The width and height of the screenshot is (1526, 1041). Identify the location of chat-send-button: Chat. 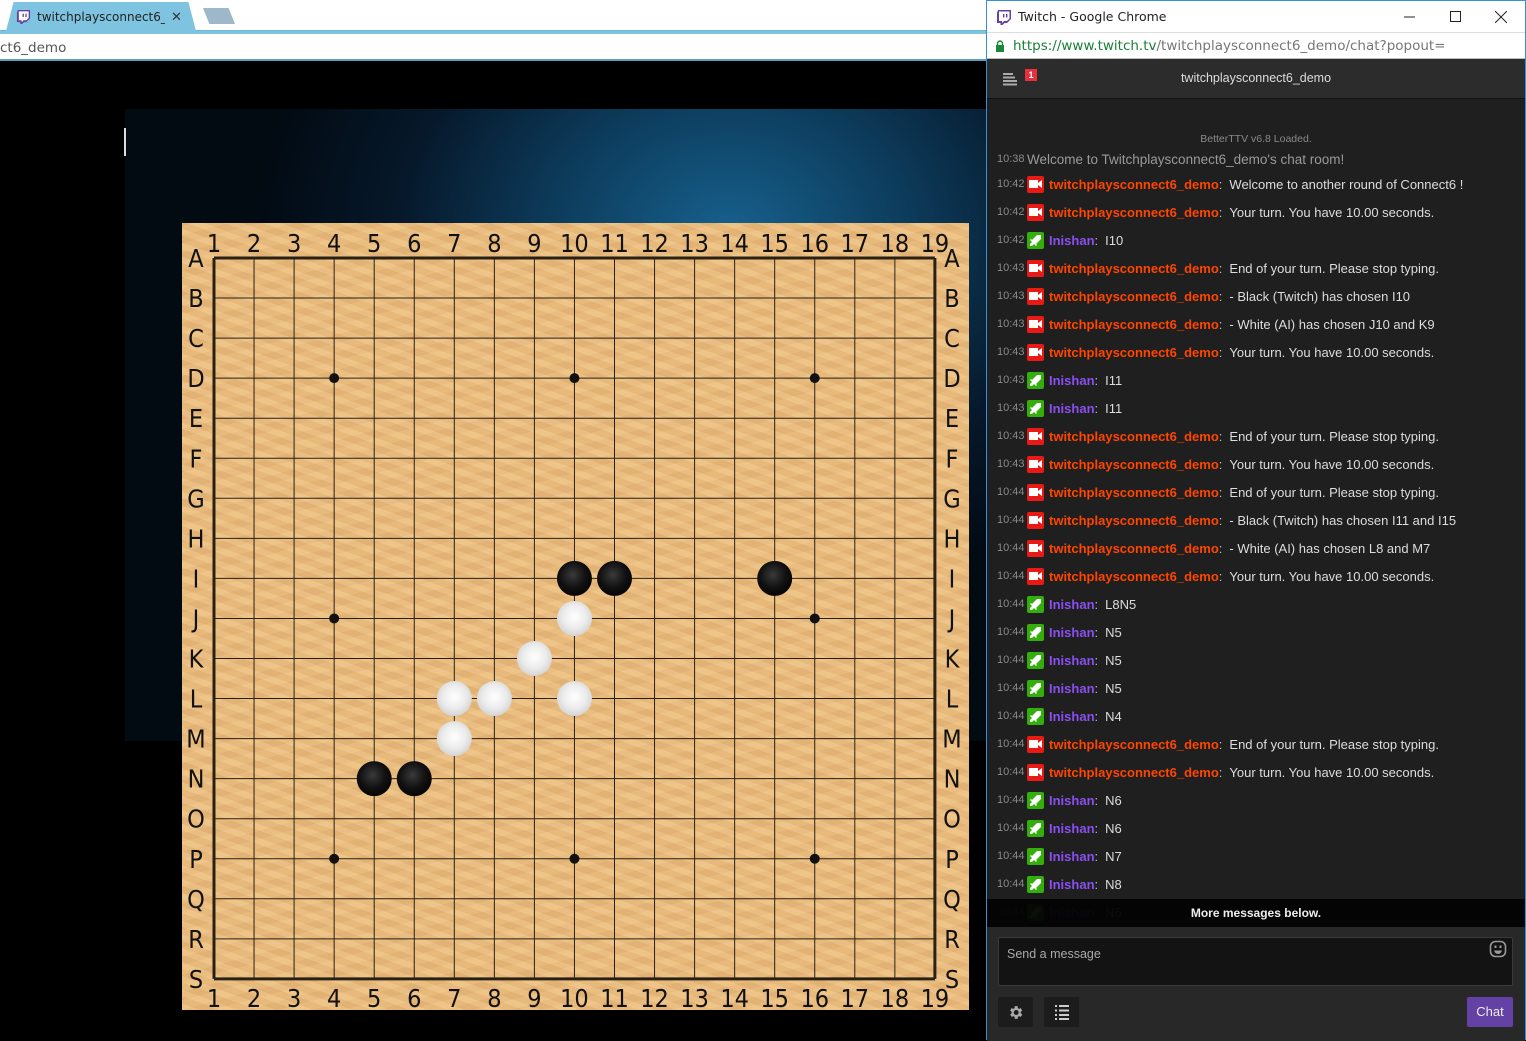
(1490, 1012).